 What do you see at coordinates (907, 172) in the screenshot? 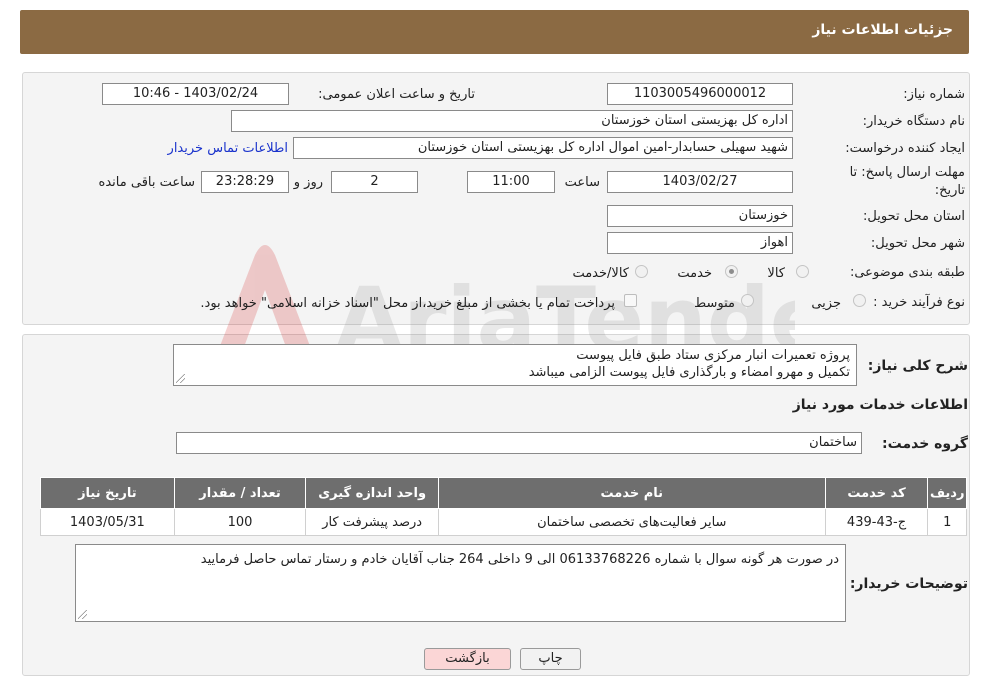
I see `deadline-label: مهلت ارسال پاسخ: تا` at bounding box center [907, 172].